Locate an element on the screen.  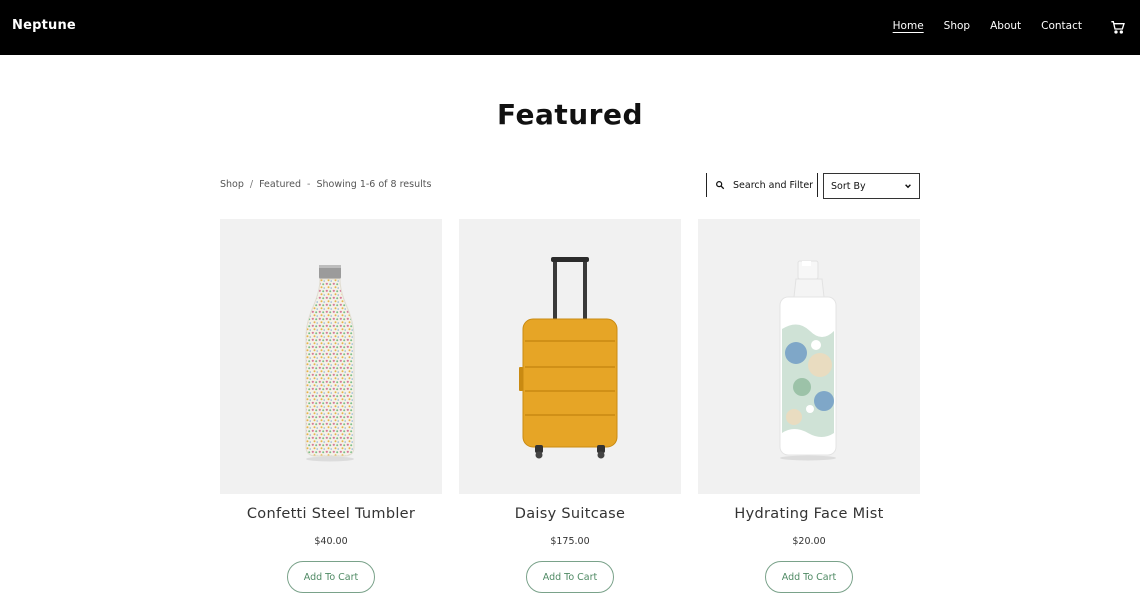
suitcase-image is located at coordinates (568, 358).